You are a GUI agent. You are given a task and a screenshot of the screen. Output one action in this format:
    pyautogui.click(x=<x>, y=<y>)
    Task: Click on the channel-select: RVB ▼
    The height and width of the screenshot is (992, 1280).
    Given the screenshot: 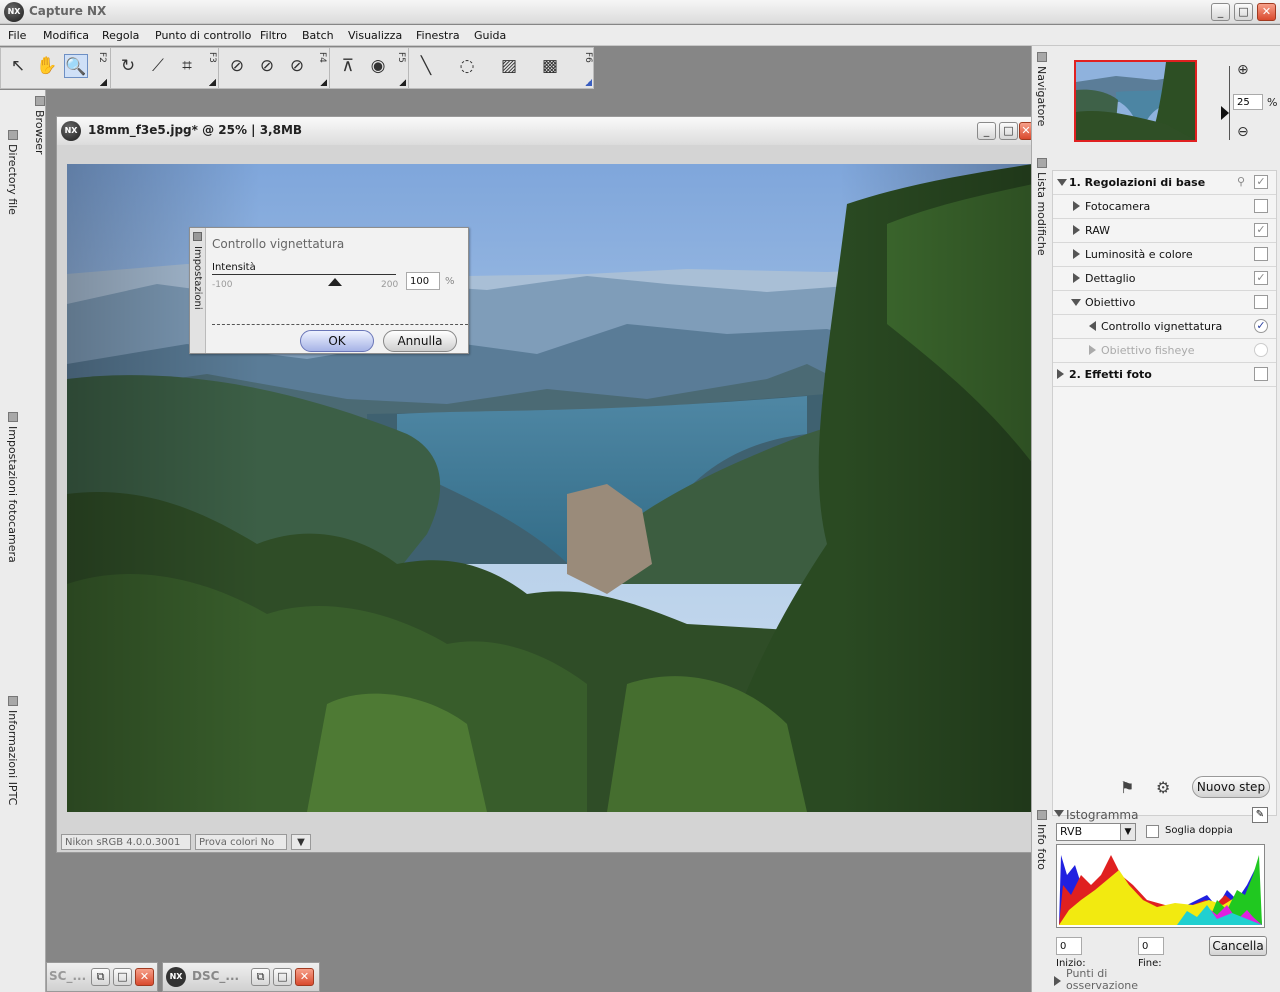 What is the action you would take?
    pyautogui.click(x=1096, y=832)
    